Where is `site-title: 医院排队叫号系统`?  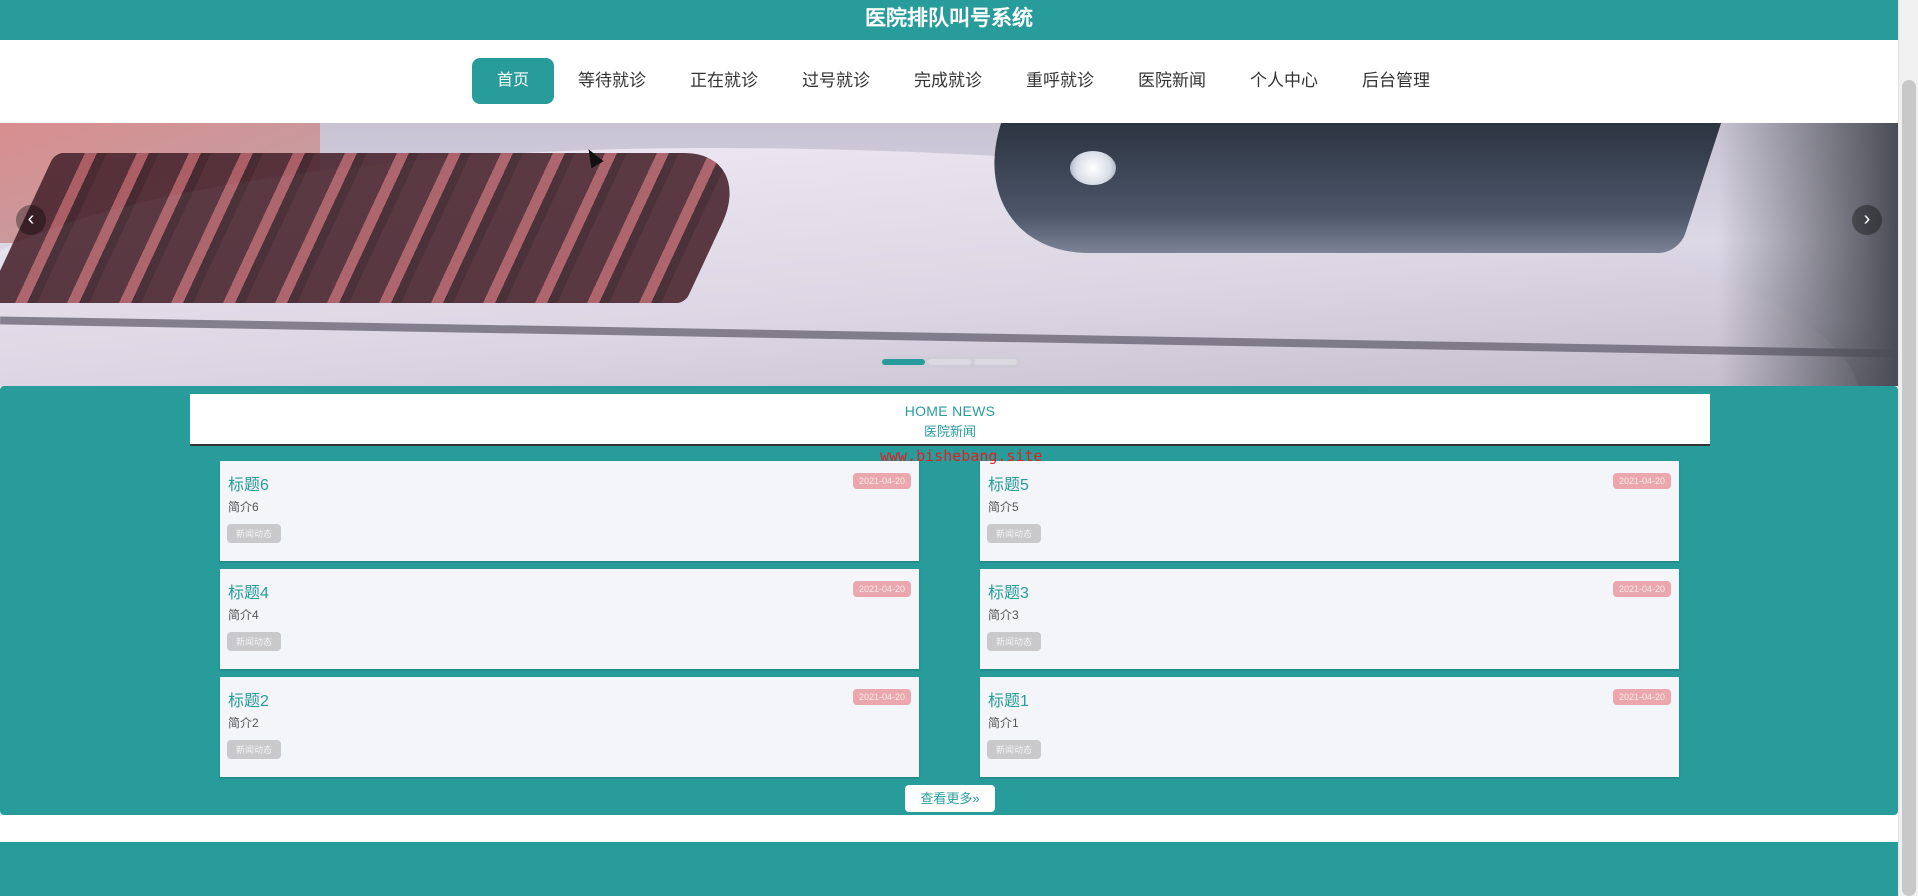
site-title: 医院排队叫号系统 is located at coordinates (949, 18).